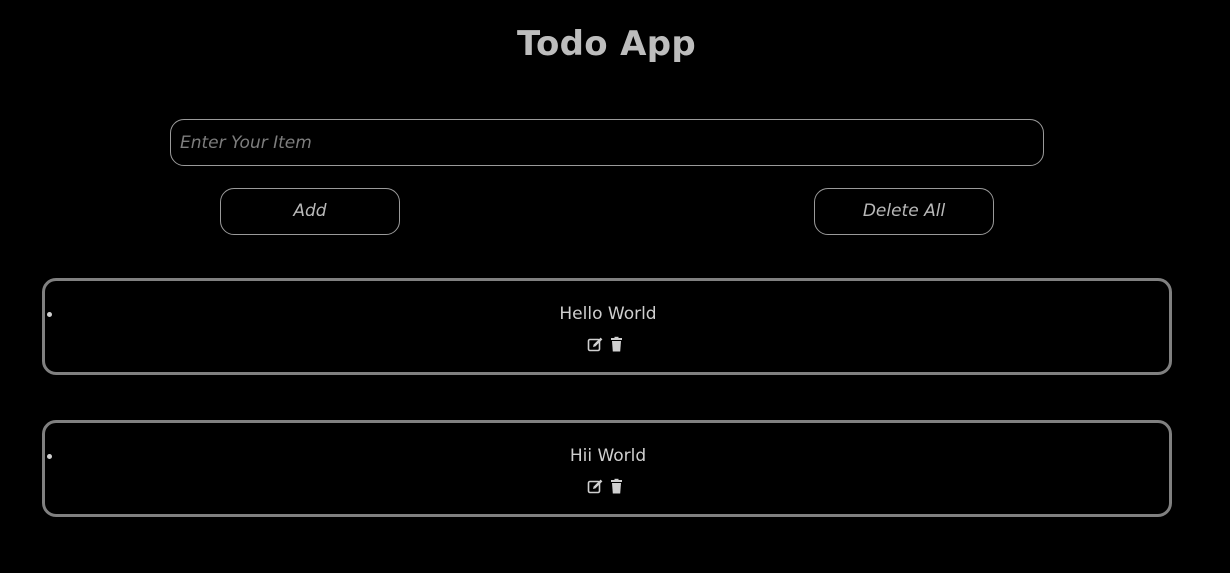 The height and width of the screenshot is (573, 1230). I want to click on todo-text: Hii World, so click(608, 456).